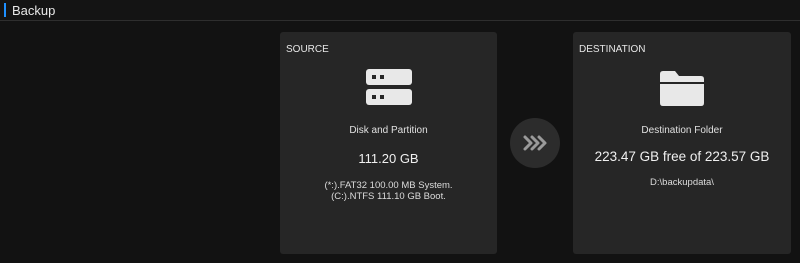  Describe the element at coordinates (389, 90) in the screenshot. I see `disk-drive-icon` at that location.